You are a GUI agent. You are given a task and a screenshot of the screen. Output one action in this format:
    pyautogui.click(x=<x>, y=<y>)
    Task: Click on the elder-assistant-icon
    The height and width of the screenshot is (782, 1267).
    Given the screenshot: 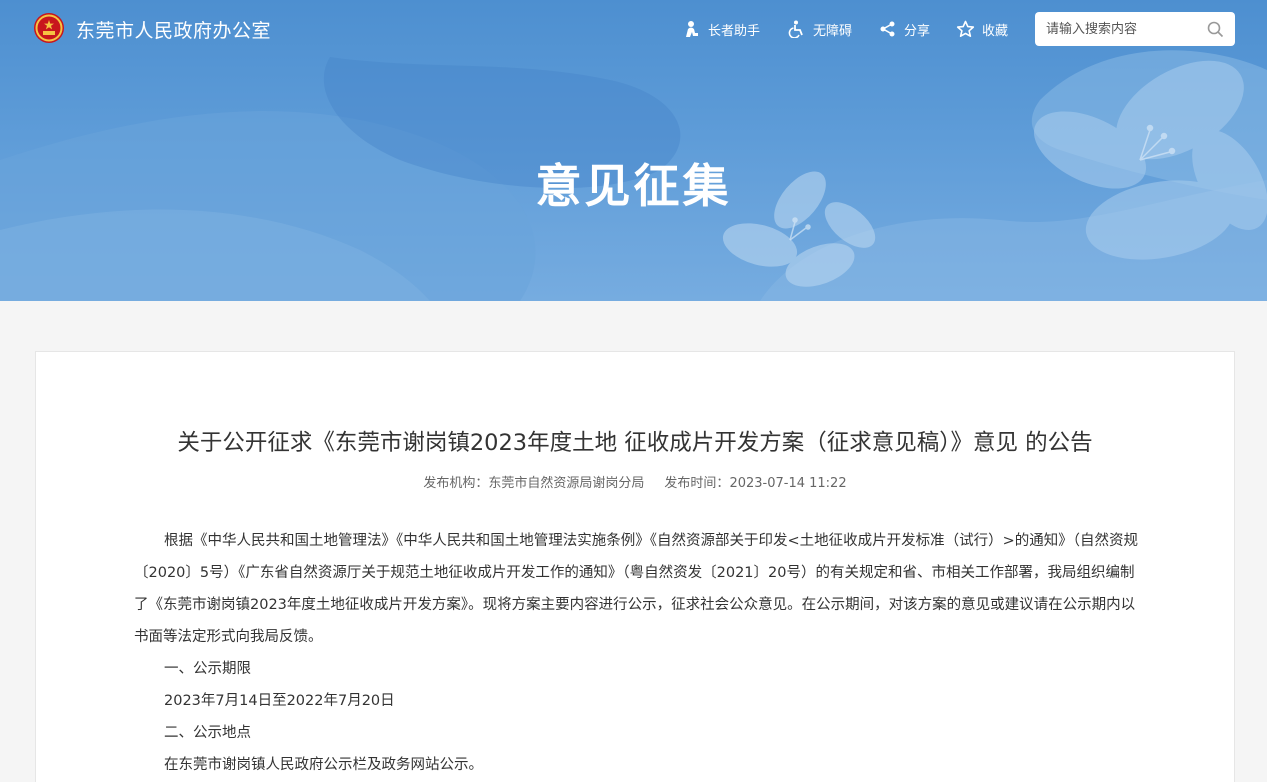 What is the action you would take?
    pyautogui.click(x=692, y=29)
    